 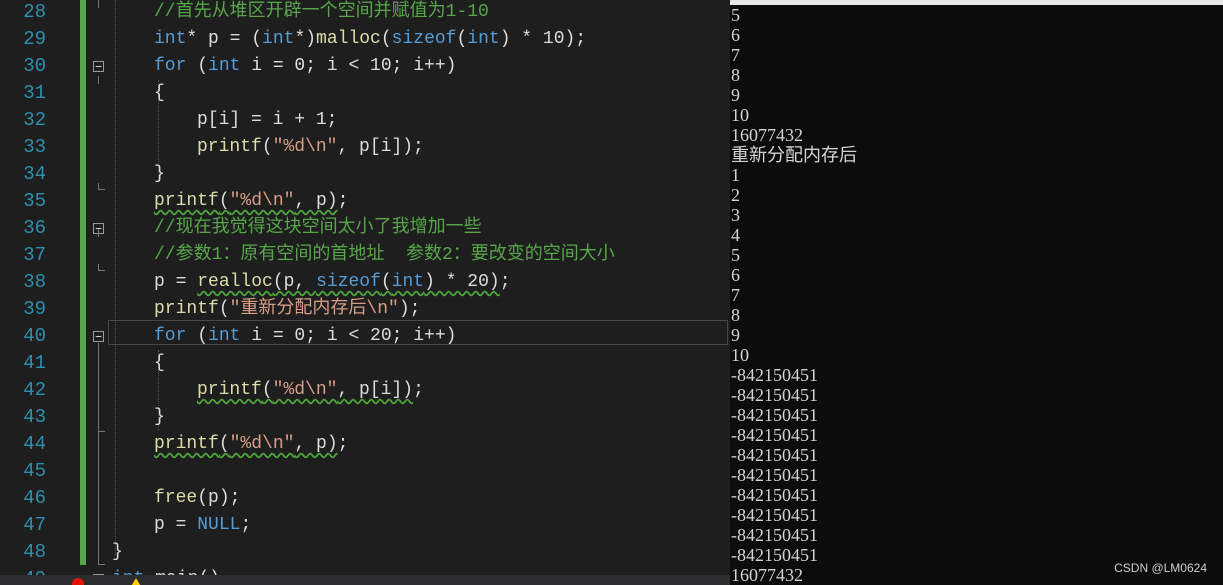 What do you see at coordinates (462, 282) in the screenshot?
I see `code-token: ) * 20)` at bounding box center [462, 282].